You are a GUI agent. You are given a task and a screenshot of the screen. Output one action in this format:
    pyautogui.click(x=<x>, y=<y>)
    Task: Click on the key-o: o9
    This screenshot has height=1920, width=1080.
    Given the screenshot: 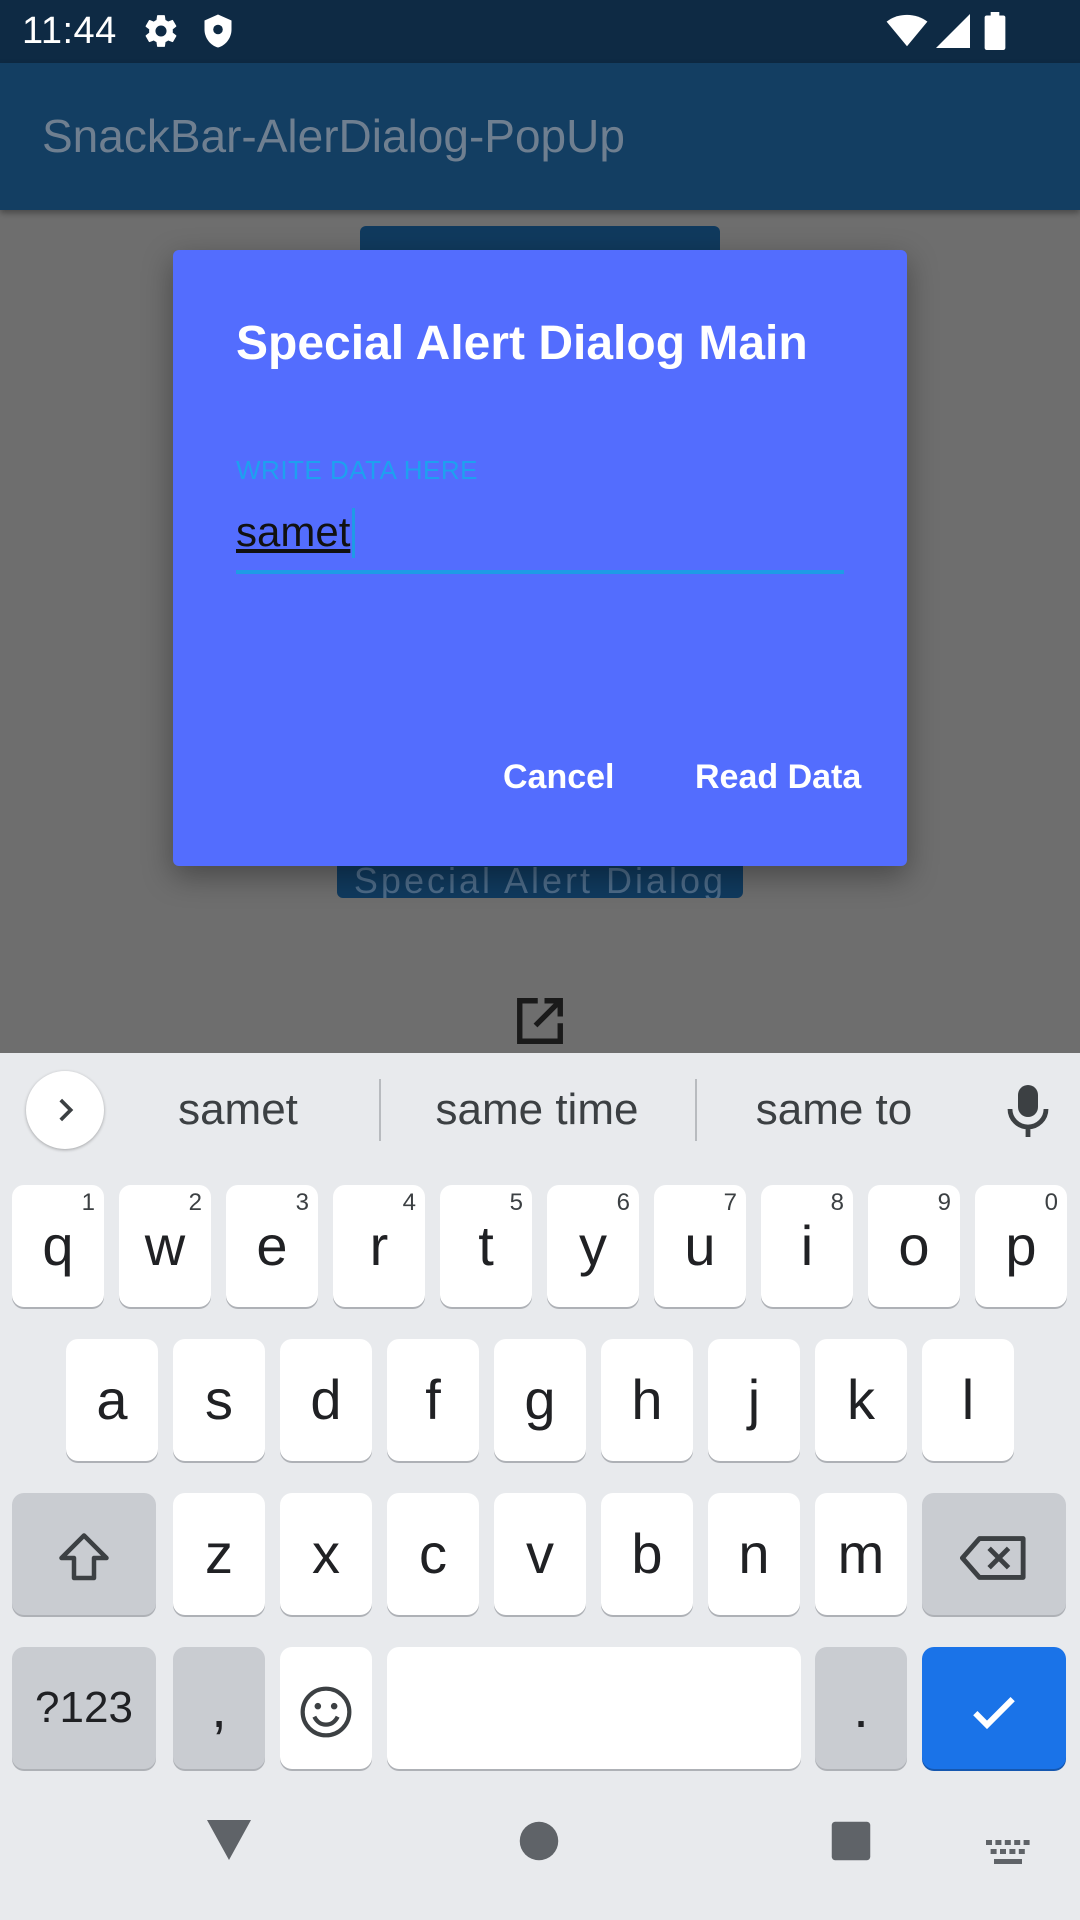 What is the action you would take?
    pyautogui.click(x=914, y=1246)
    